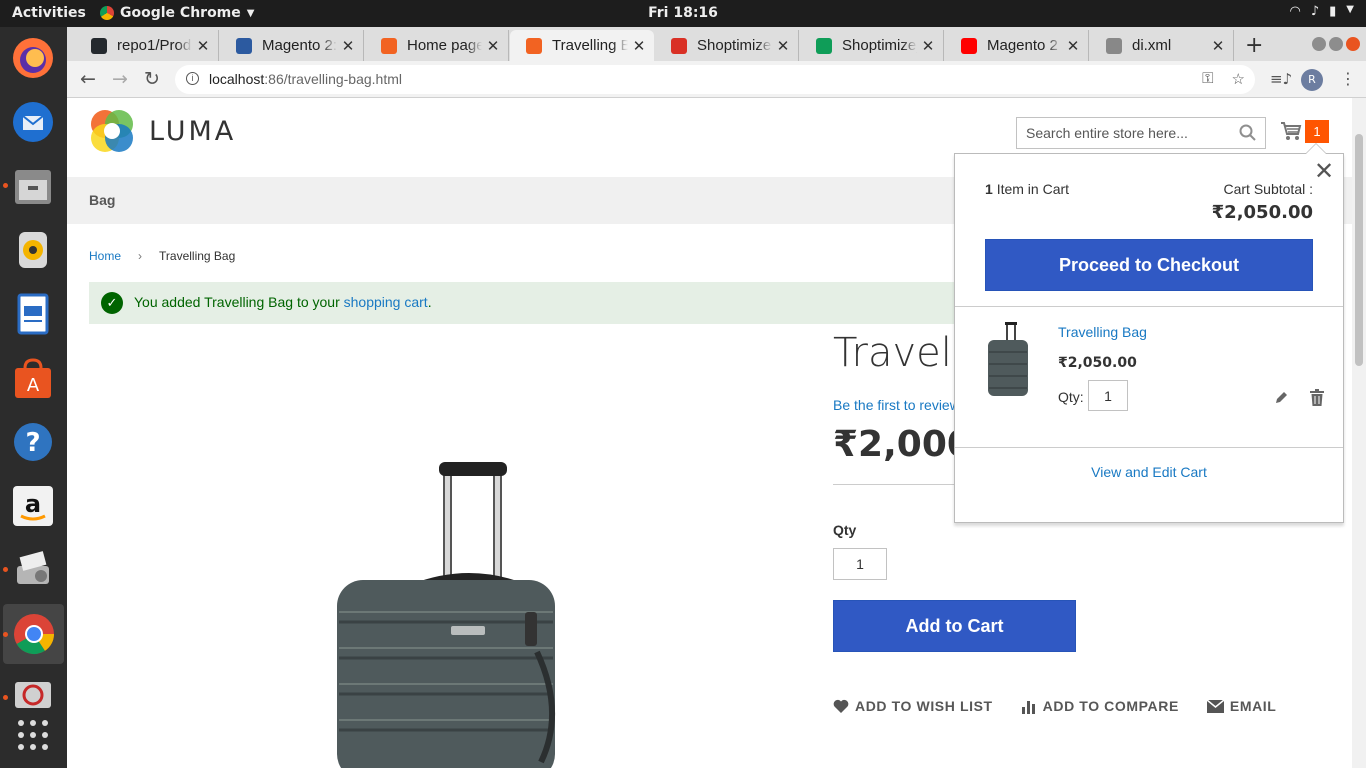 This screenshot has height=768, width=1366. Describe the element at coordinates (1359, 433) in the screenshot. I see `page-scrollbar` at that location.